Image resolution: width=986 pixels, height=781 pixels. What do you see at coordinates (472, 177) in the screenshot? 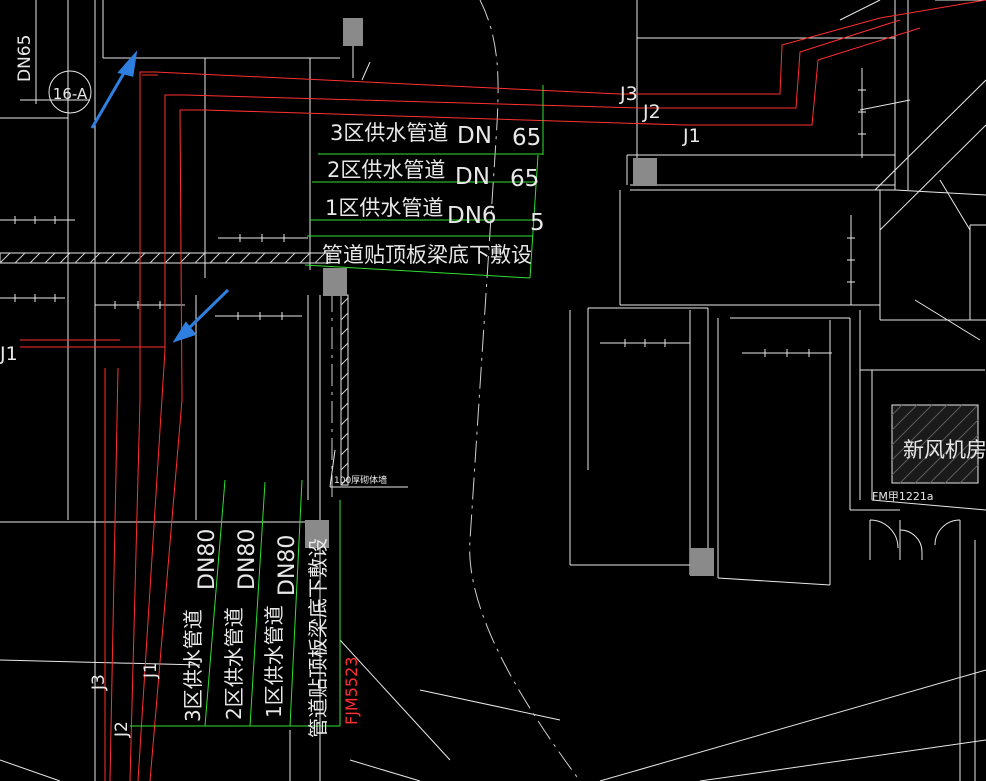
I see `callout-h-line2-dn: DN` at bounding box center [472, 177].